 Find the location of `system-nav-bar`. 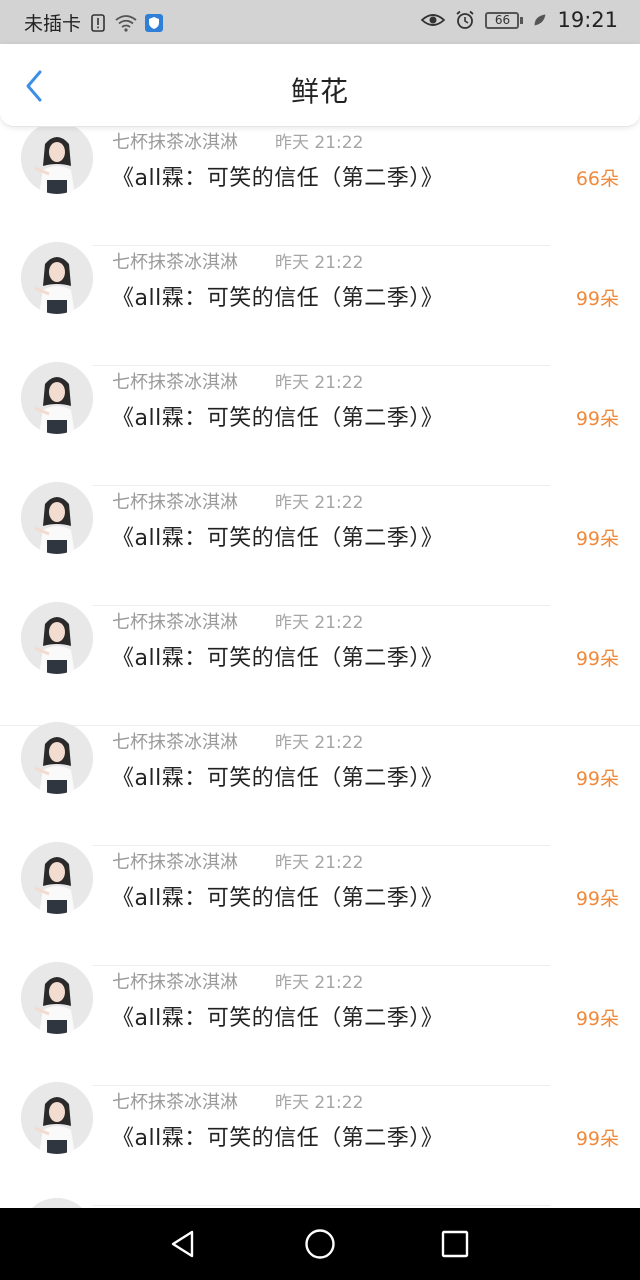

system-nav-bar is located at coordinates (320, 1244).